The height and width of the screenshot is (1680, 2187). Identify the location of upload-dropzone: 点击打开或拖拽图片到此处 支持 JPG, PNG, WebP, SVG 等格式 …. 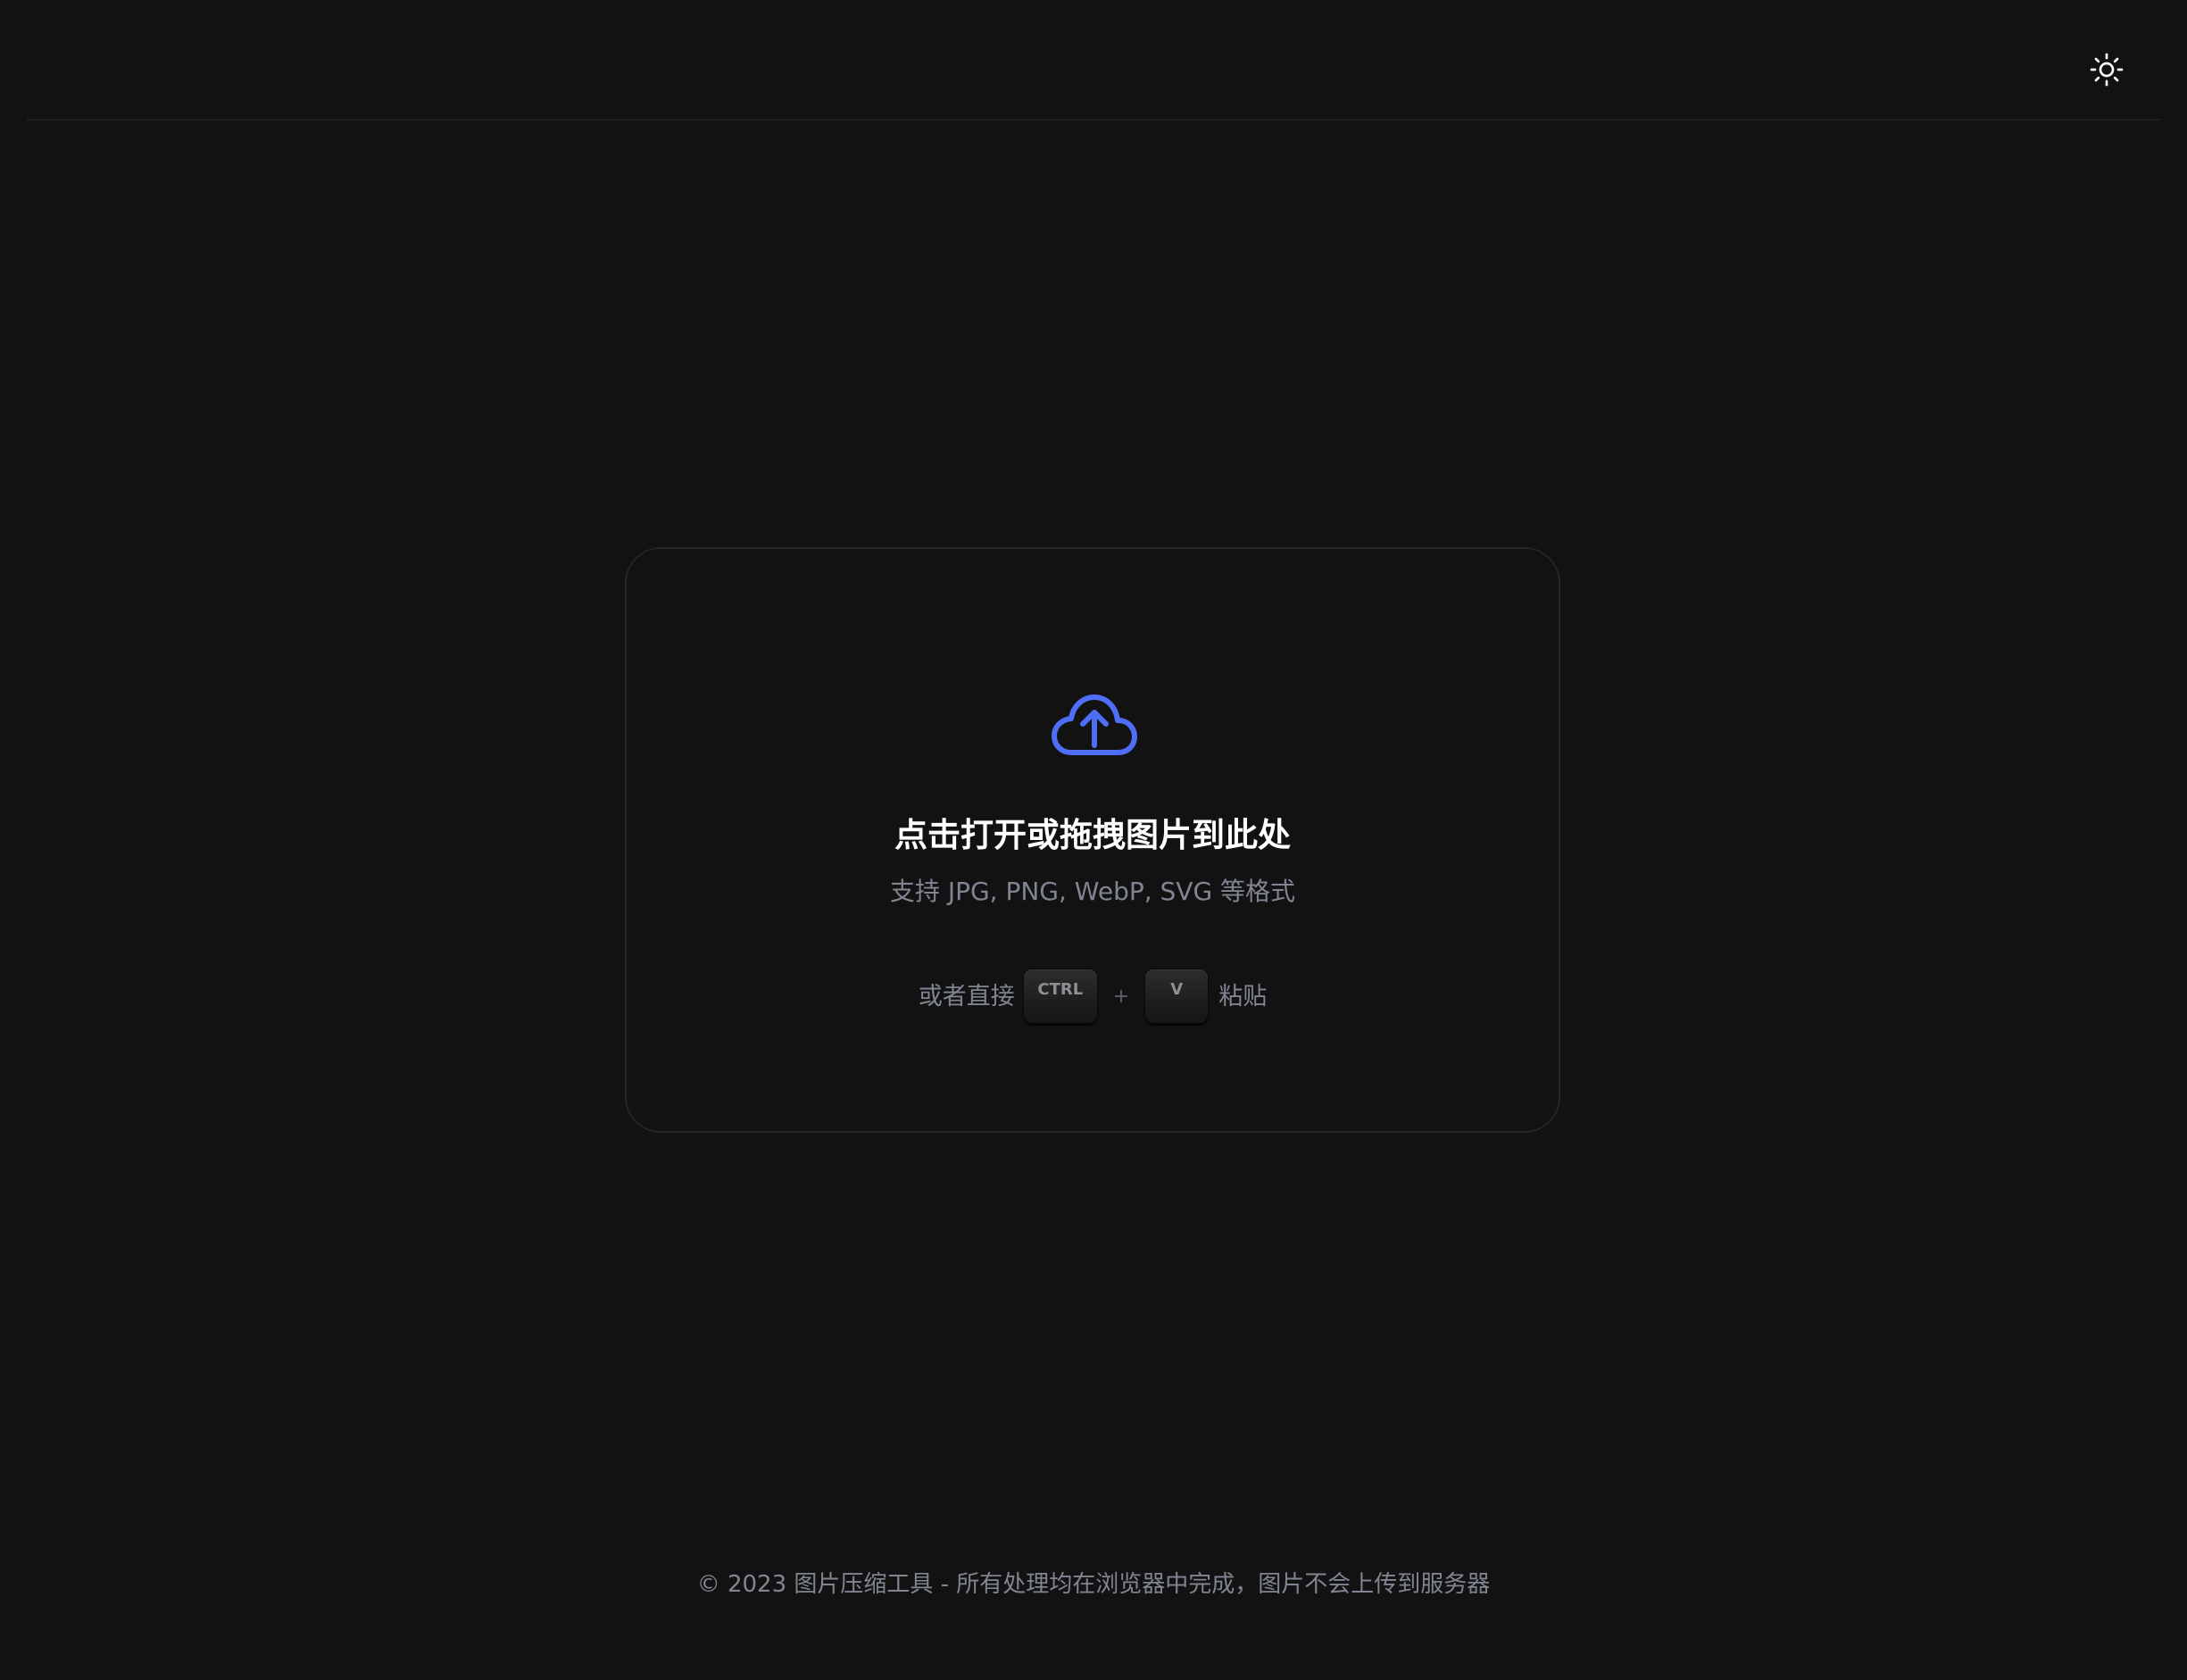
(1093, 840).